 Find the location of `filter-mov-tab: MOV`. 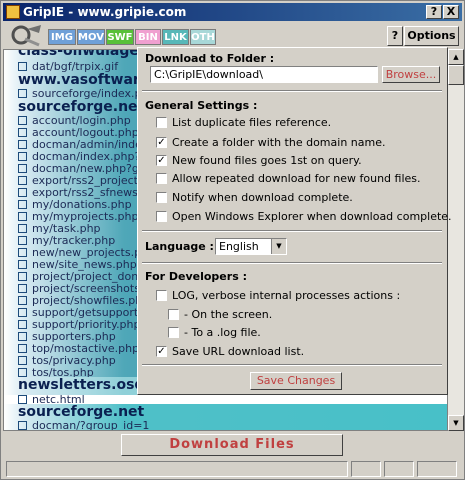

filter-mov-tab: MOV is located at coordinates (91, 37).